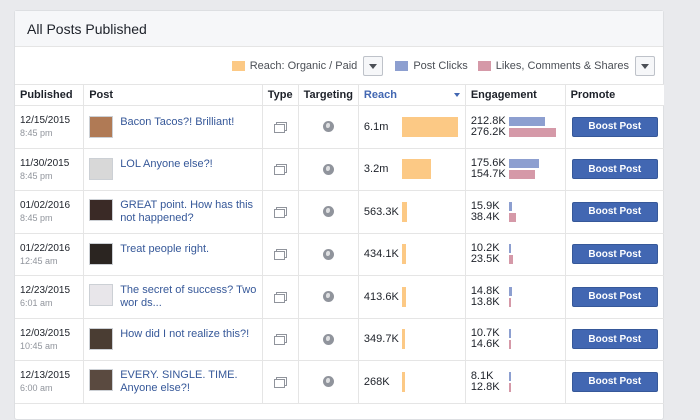 This screenshot has width=700, height=420. What do you see at coordinates (376, 126) in the screenshot?
I see `reach-value: 6.1m` at bounding box center [376, 126].